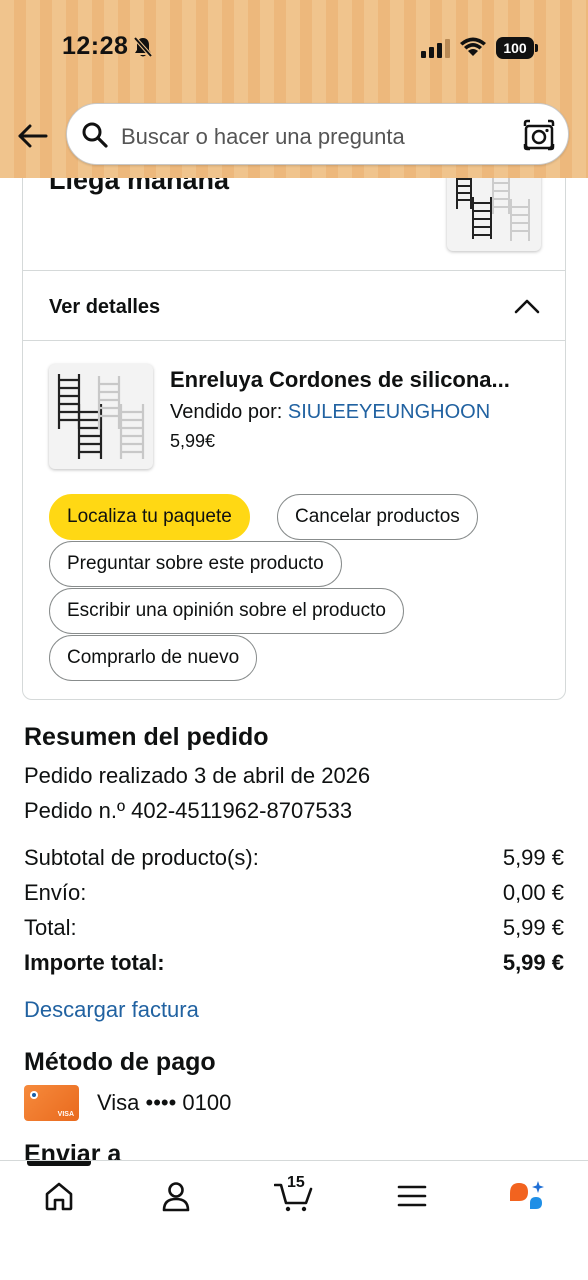  What do you see at coordinates (59, 1196) in the screenshot?
I see `home-icon` at bounding box center [59, 1196].